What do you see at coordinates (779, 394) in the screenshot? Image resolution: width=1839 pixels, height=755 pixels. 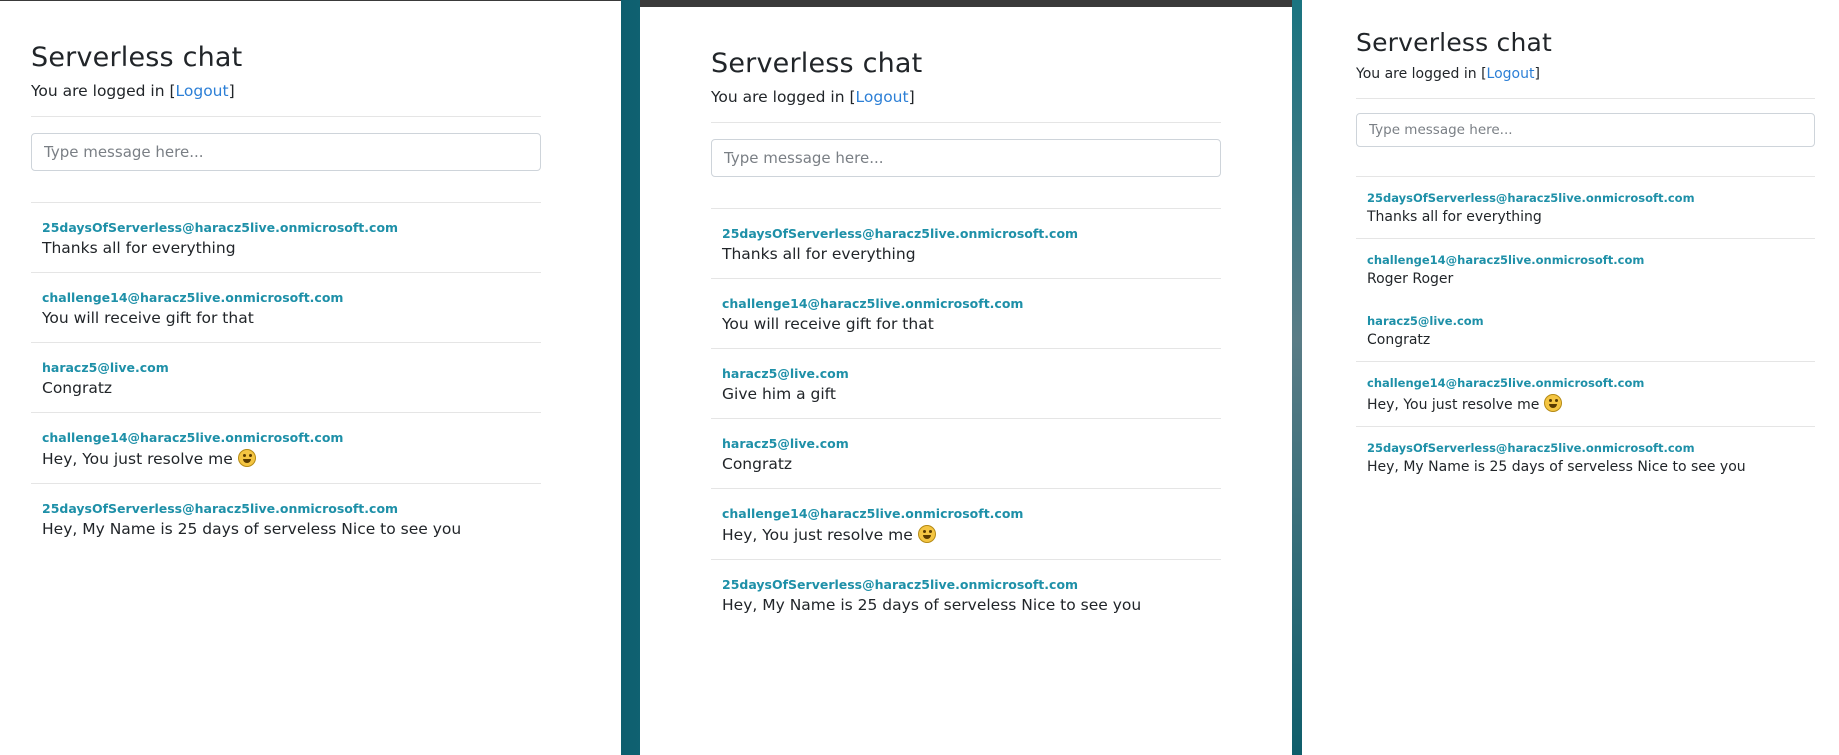 I see `message-text: Give him a gift` at bounding box center [779, 394].